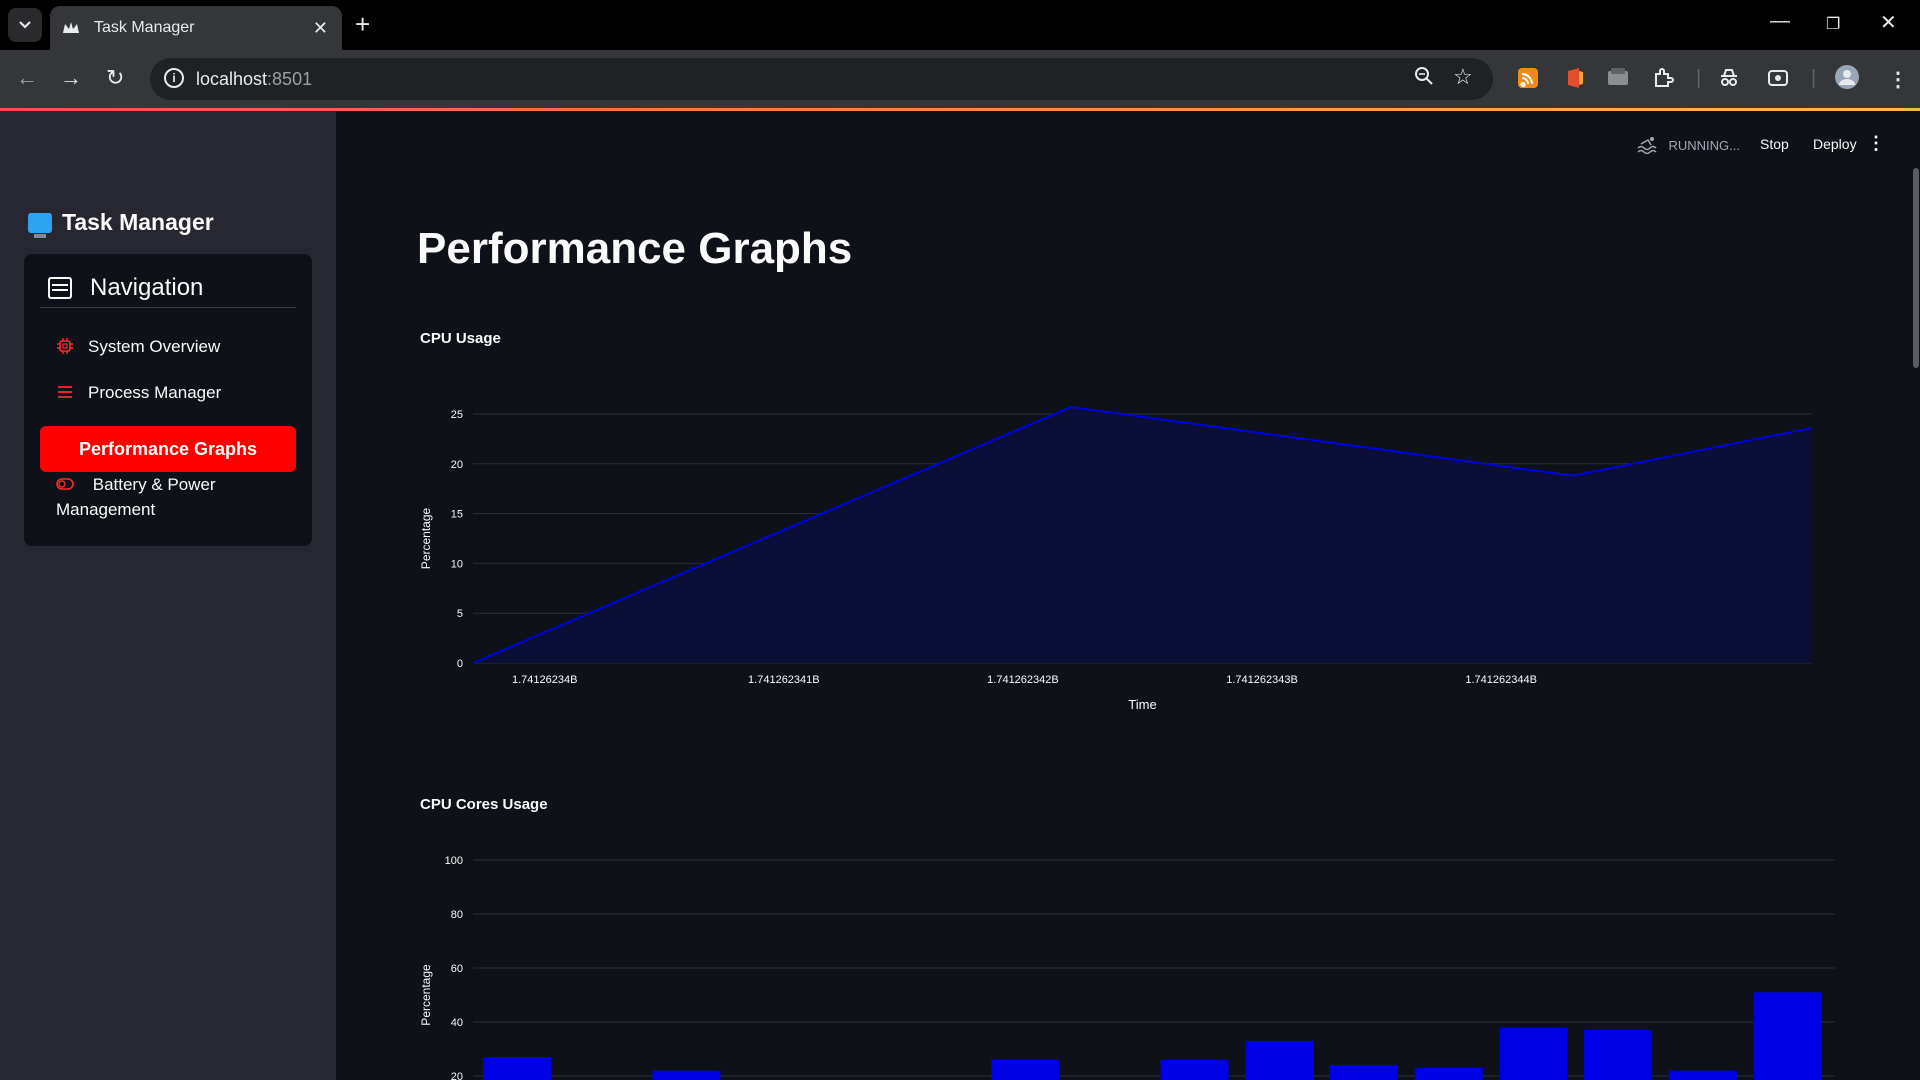 This screenshot has width=1920, height=1080. I want to click on x-tick-label: 1.741262341B, so click(784, 680).